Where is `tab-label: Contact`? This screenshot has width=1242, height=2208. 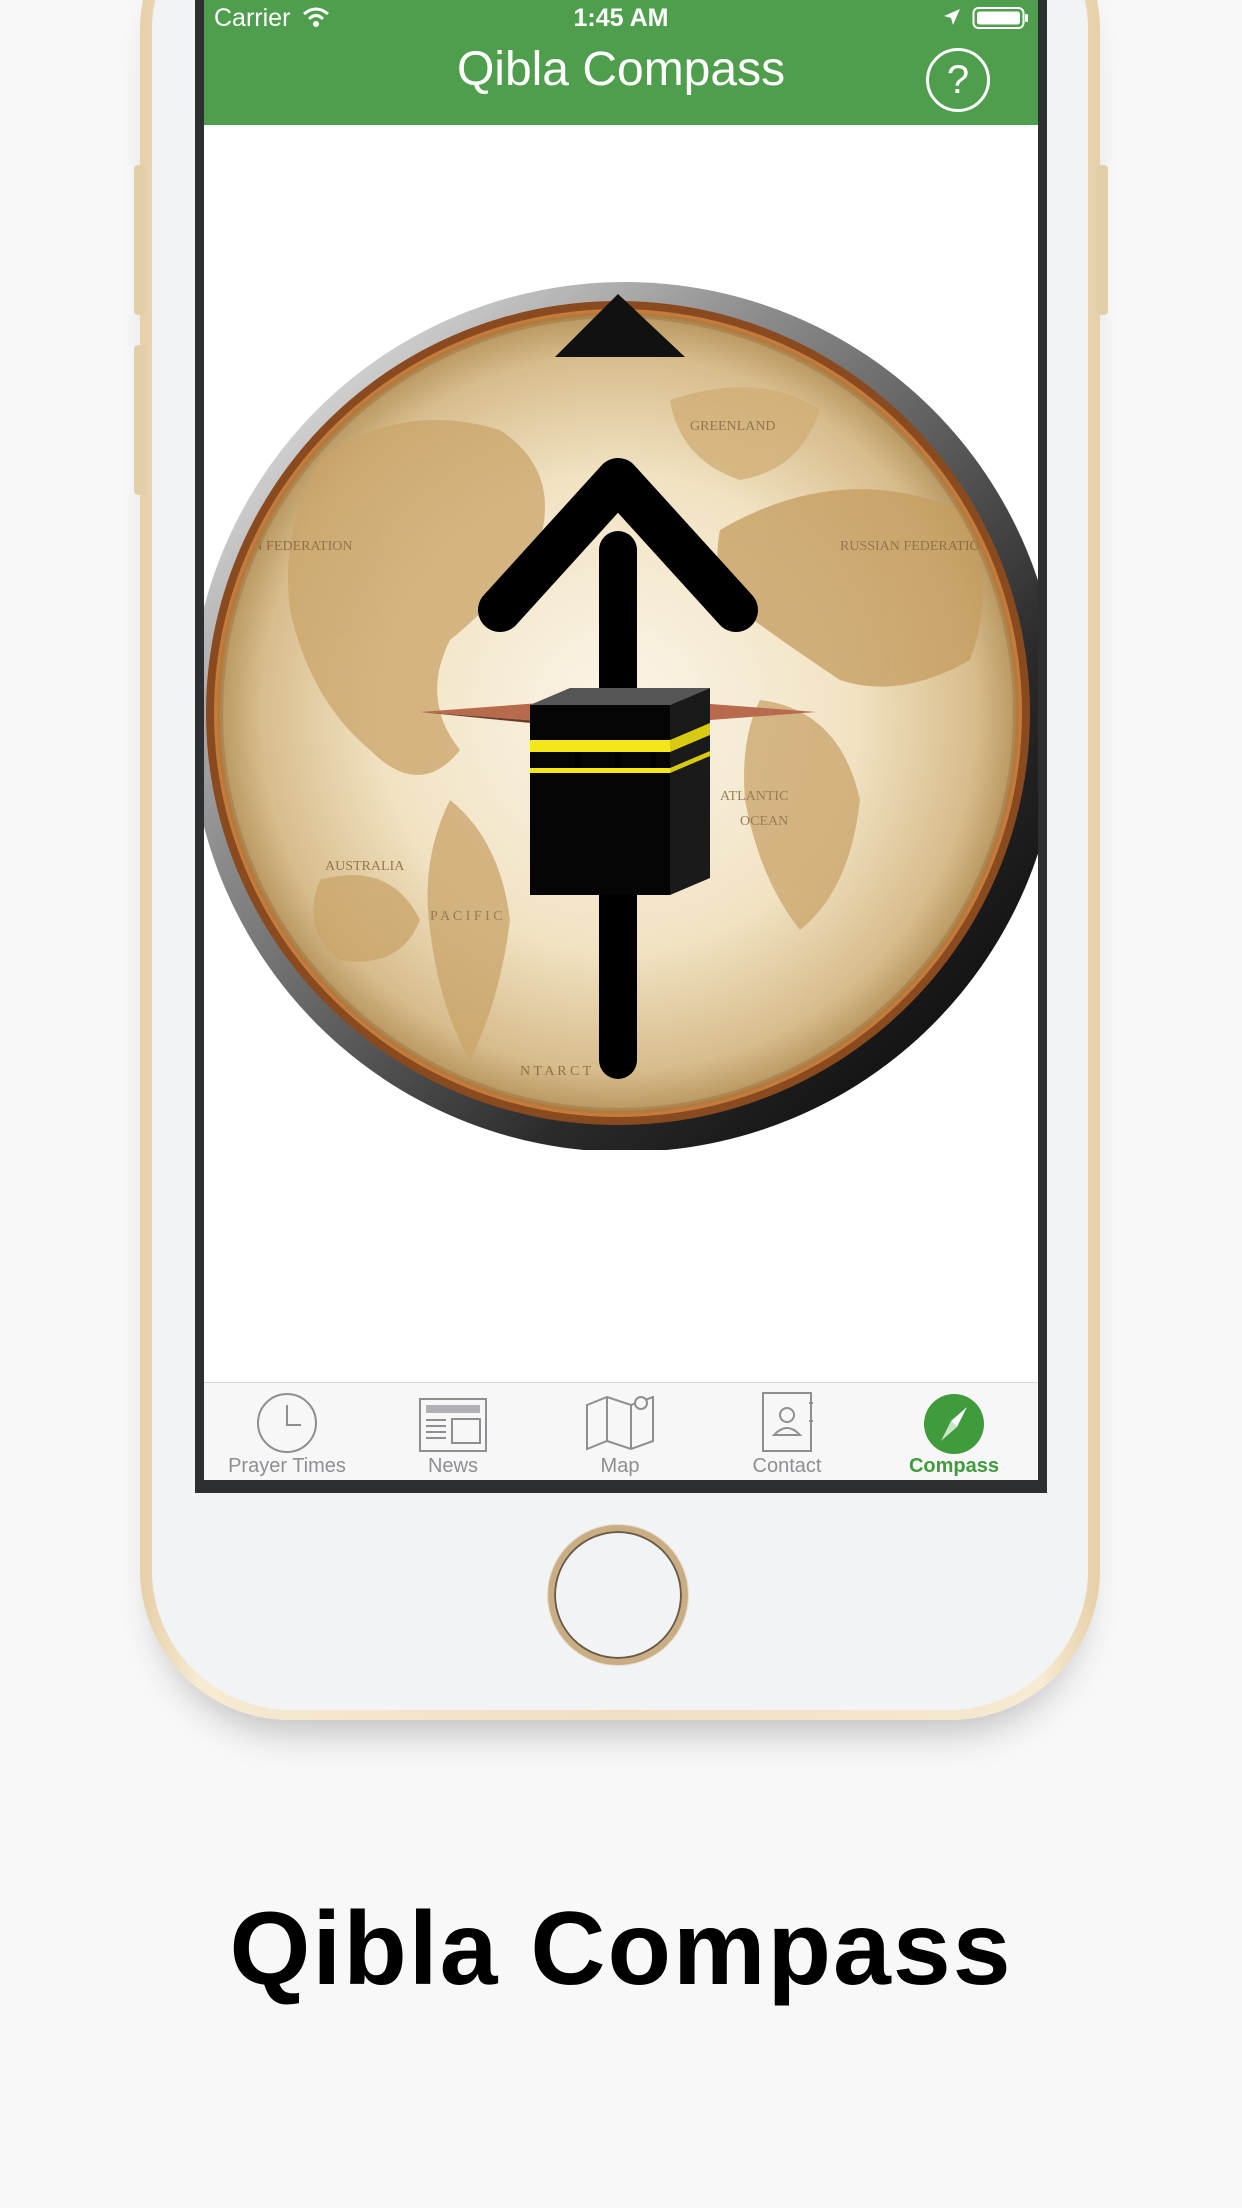
tab-label: Contact is located at coordinates (787, 1466).